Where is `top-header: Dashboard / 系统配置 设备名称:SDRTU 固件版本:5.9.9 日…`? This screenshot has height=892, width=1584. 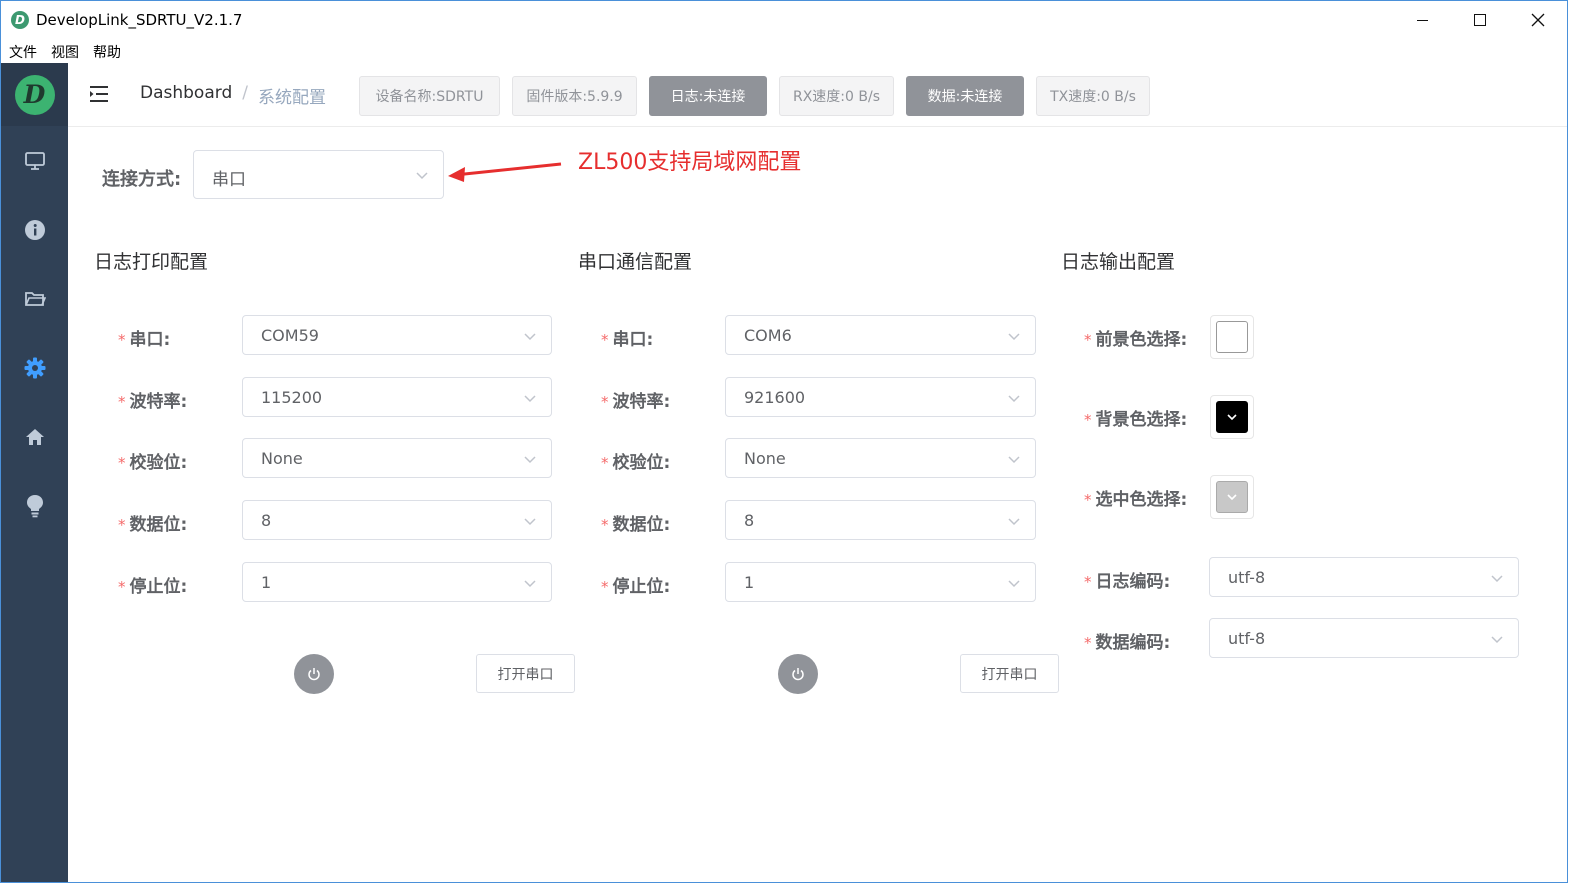
top-header: Dashboard / 系统配置 设备名称:SDRTU 固件版本:5.9.9 日… is located at coordinates (817, 95).